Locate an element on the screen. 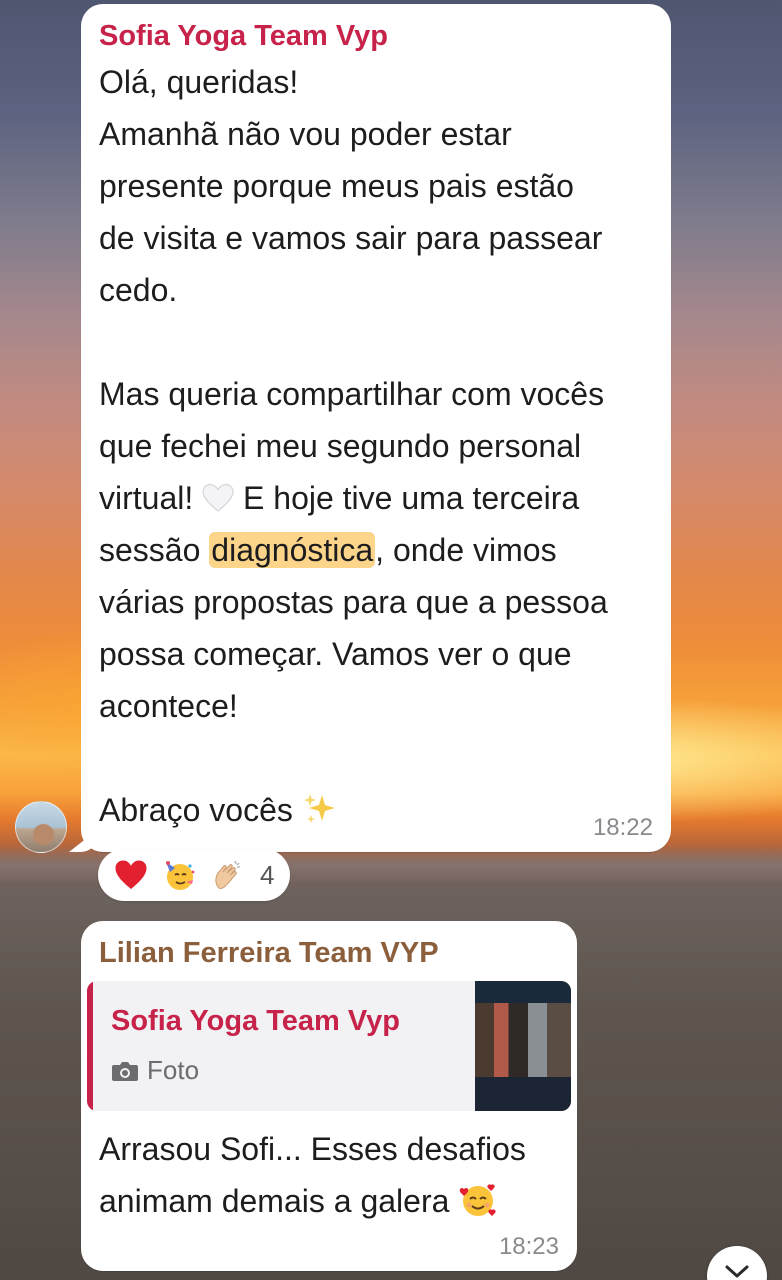  quoted-message: Sofia Yoga Team Vyp Foto is located at coordinates (329, 1046).